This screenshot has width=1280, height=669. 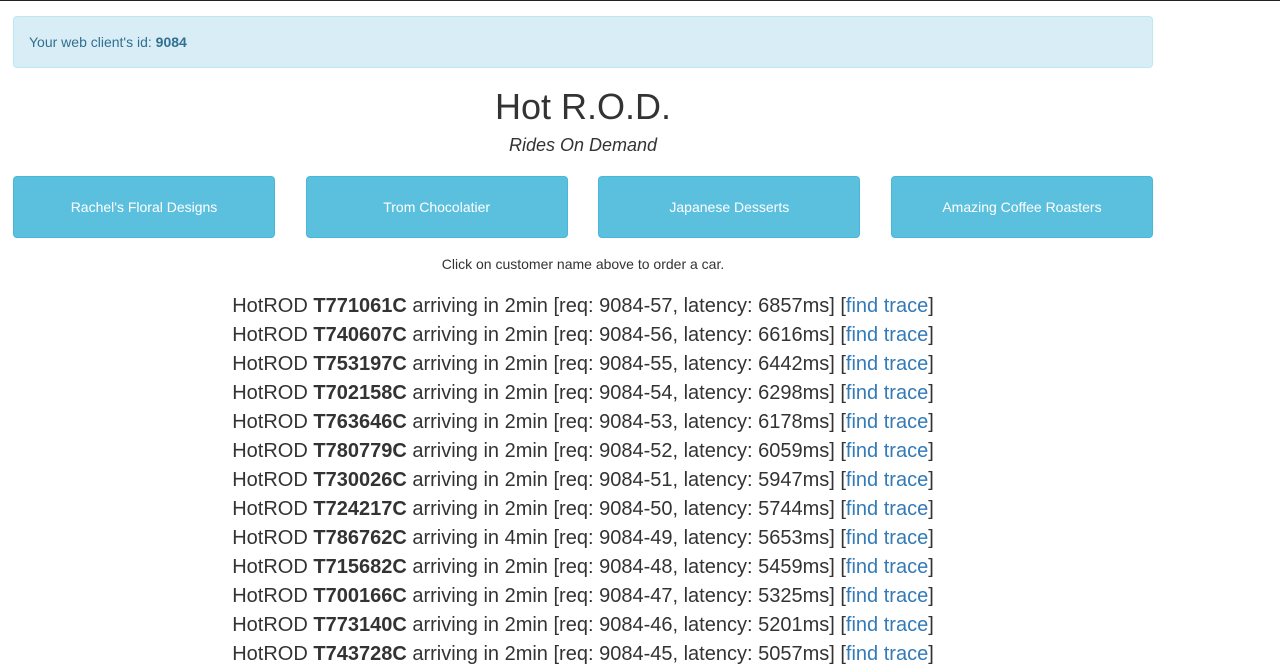 What do you see at coordinates (794, 596) in the screenshot?
I see `ride-latency: 5325ms` at bounding box center [794, 596].